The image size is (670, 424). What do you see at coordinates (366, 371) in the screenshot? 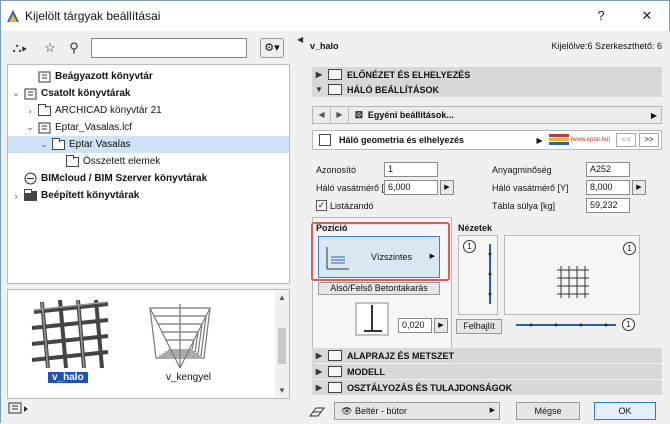
I see `section-title: MODELL` at bounding box center [366, 371].